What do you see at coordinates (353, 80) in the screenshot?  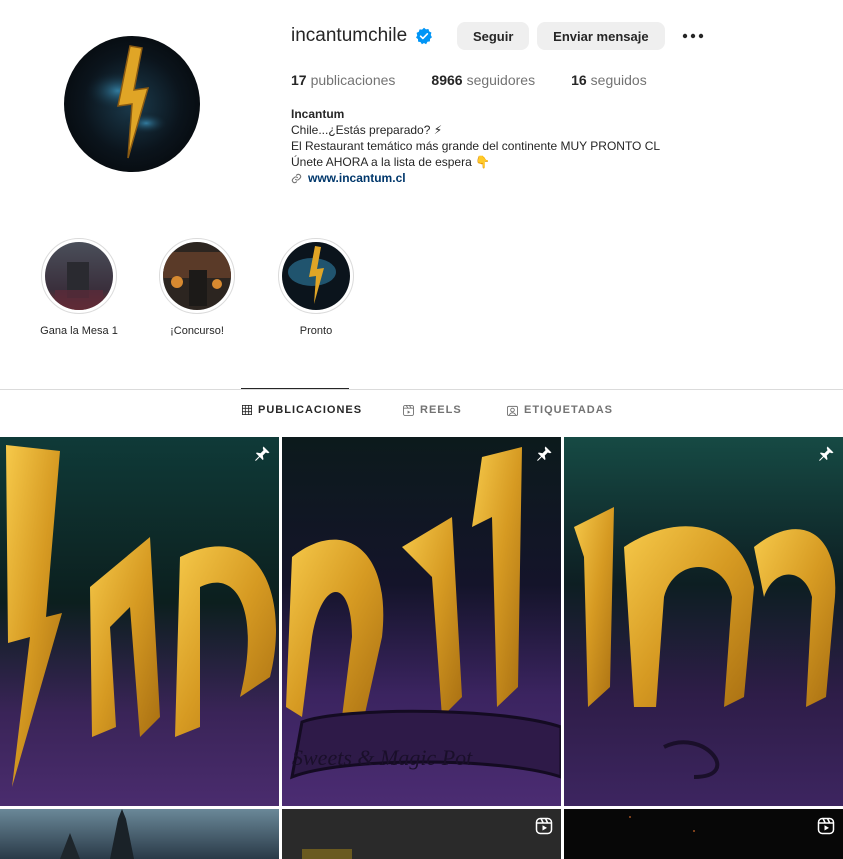 I see `posts-label: publicaciones` at bounding box center [353, 80].